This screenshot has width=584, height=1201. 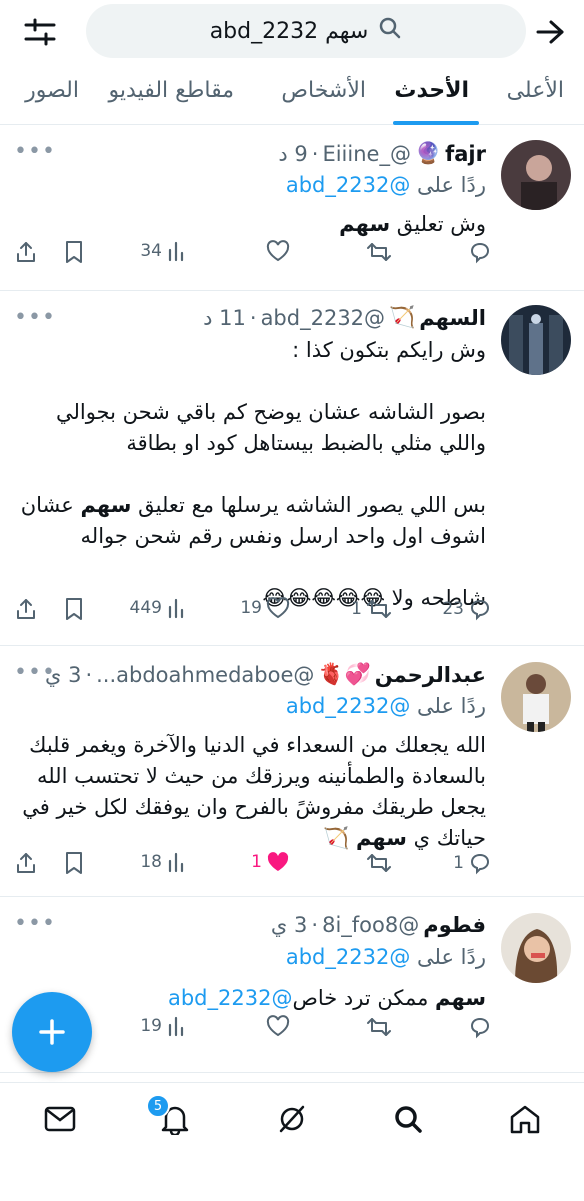 What do you see at coordinates (465, 154) in the screenshot?
I see `display-name: fajr` at bounding box center [465, 154].